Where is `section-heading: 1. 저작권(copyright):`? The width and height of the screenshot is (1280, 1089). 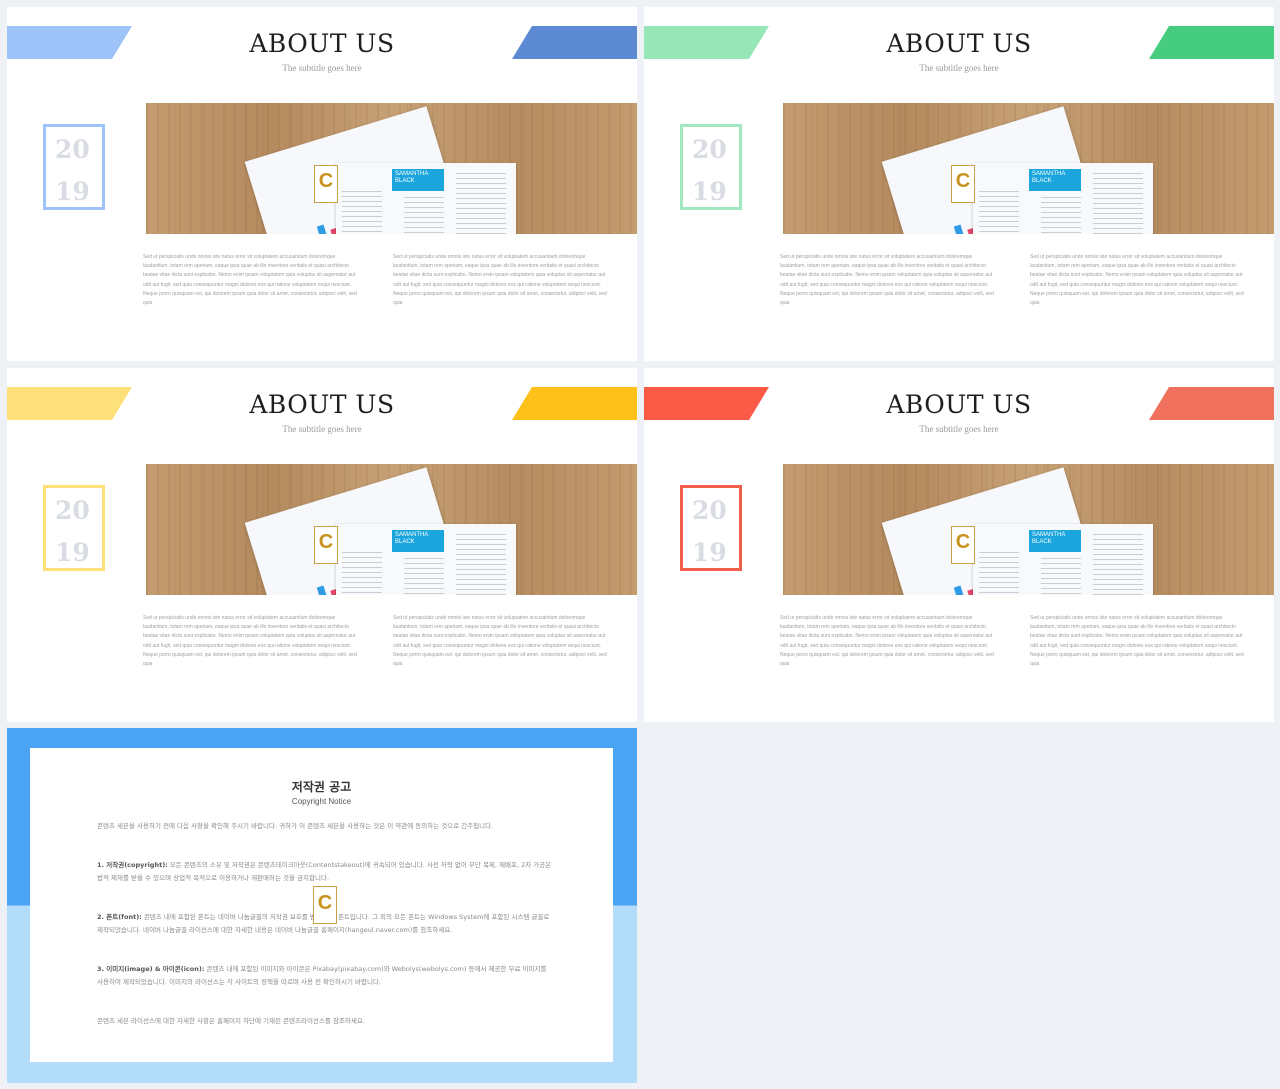
section-heading: 1. 저작권(copyright): is located at coordinates (132, 865).